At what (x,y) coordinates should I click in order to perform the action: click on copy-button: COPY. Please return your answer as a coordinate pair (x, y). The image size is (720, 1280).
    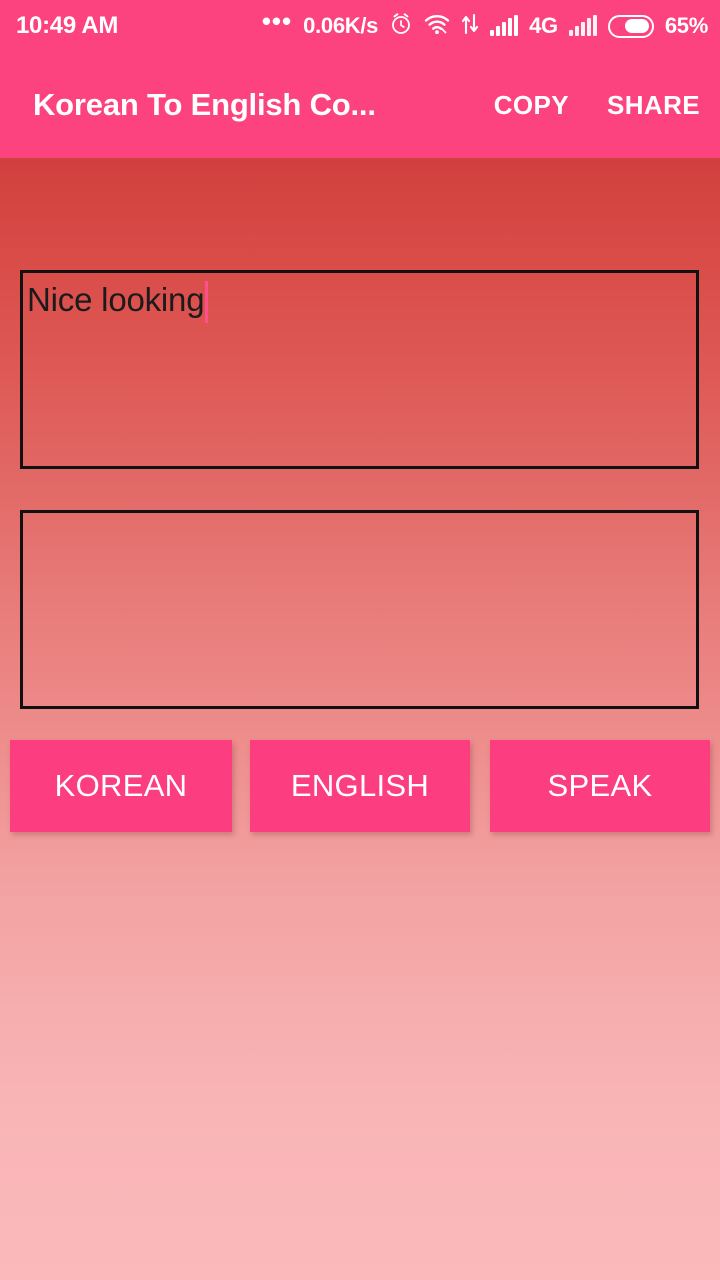
    Looking at the image, I should click on (531, 105).